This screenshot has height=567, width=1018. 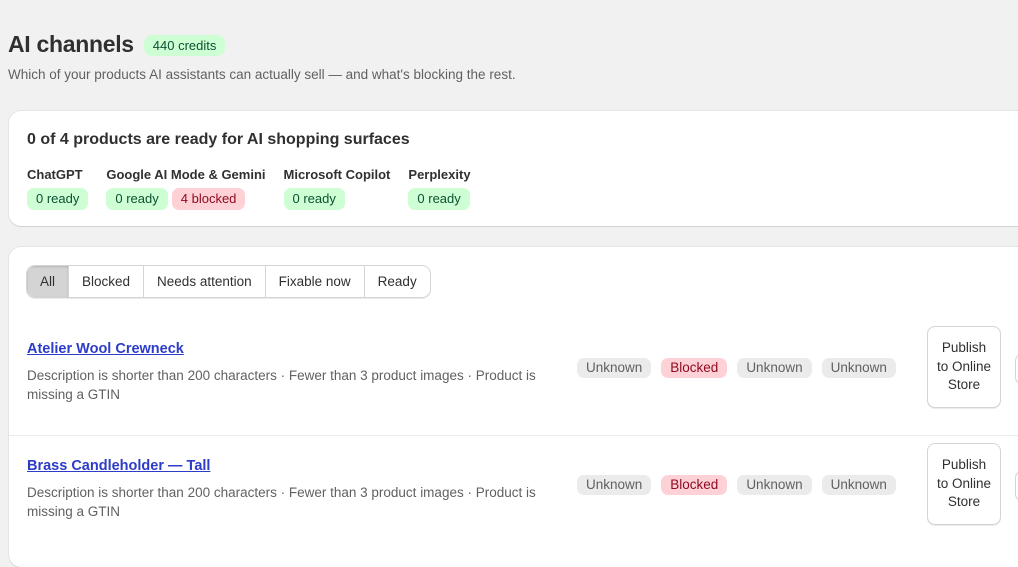 I want to click on surface-name: Google AI Mode & Gemini, so click(x=186, y=174).